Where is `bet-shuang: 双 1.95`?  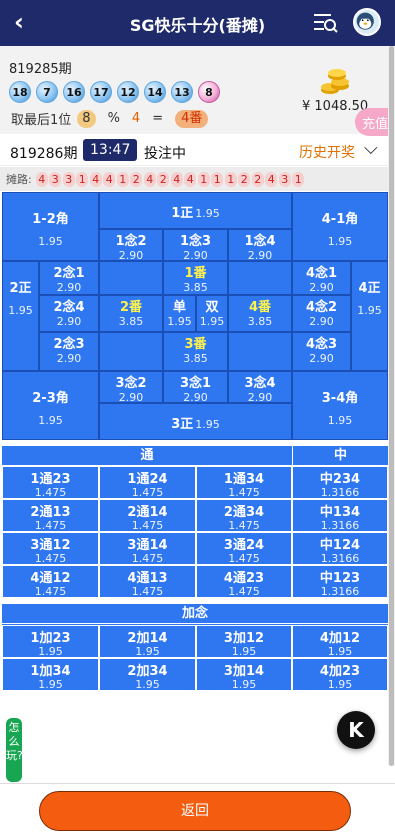
bet-shuang: 双 1.95 is located at coordinates (212, 313).